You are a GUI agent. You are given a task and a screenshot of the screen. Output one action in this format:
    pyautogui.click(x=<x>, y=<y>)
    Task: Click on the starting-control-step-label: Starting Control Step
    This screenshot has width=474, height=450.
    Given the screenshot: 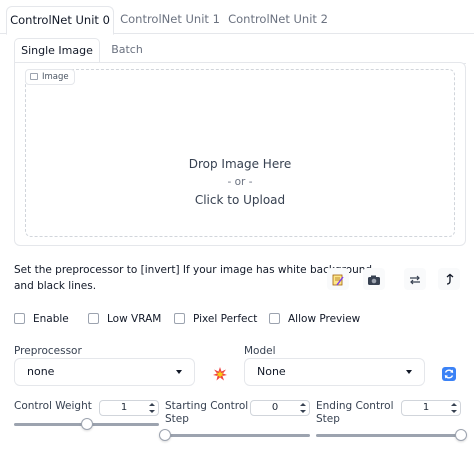 What is the action you would take?
    pyautogui.click(x=206, y=413)
    